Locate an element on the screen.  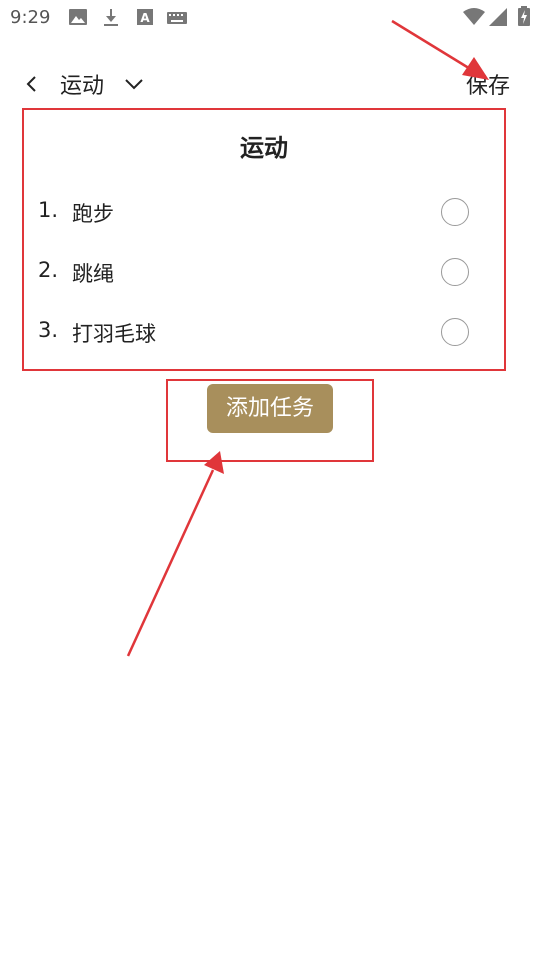
status-time: 9:29 is located at coordinates (30, 17).